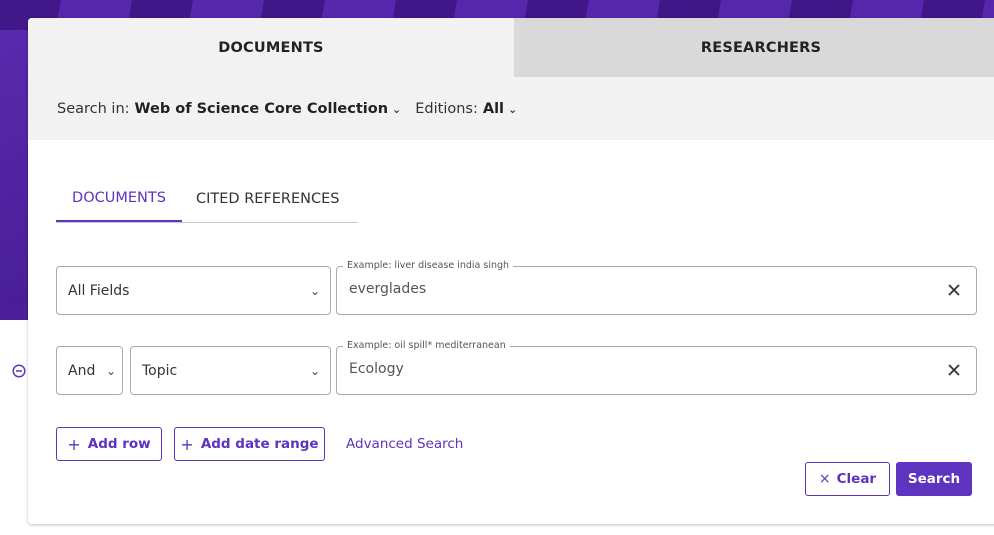  I want to click on advanced-search-link: Advanced Search, so click(404, 444).